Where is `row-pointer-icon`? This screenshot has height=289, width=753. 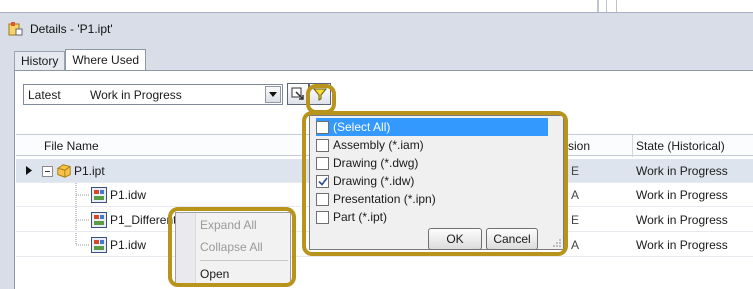 row-pointer-icon is located at coordinates (29, 170).